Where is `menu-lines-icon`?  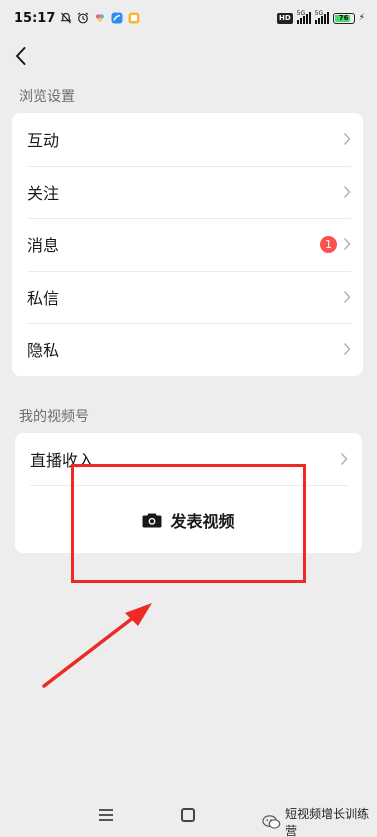
menu-lines-icon is located at coordinates (106, 815).